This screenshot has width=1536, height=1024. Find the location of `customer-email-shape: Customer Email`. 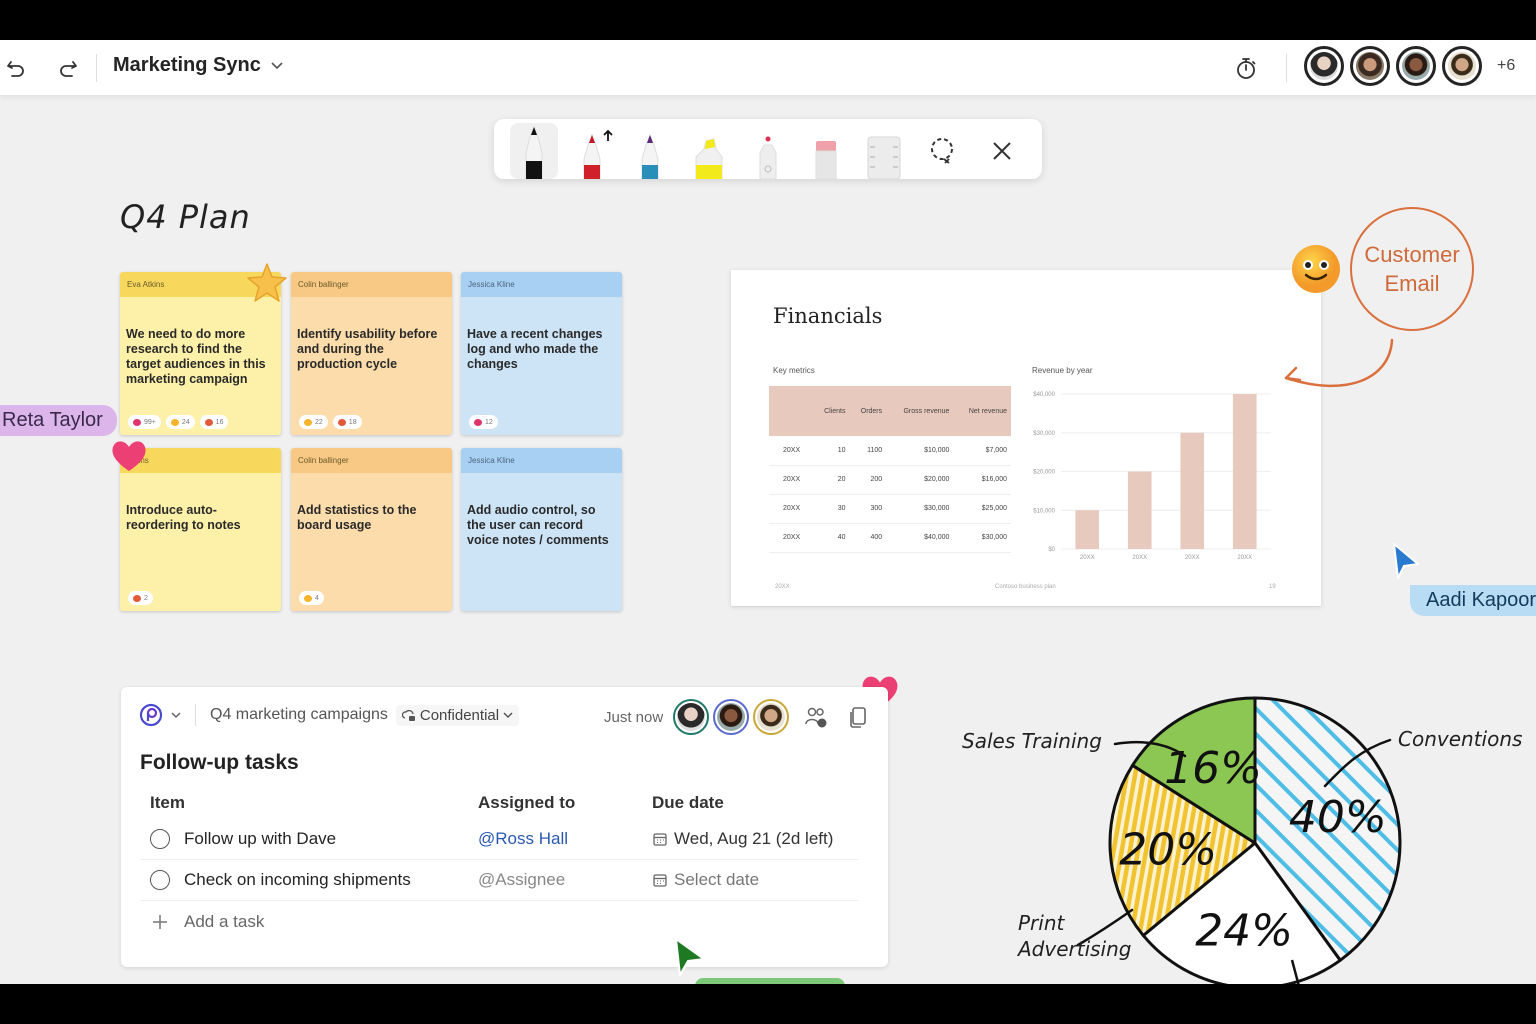

customer-email-shape: Customer Email is located at coordinates (1412, 269).